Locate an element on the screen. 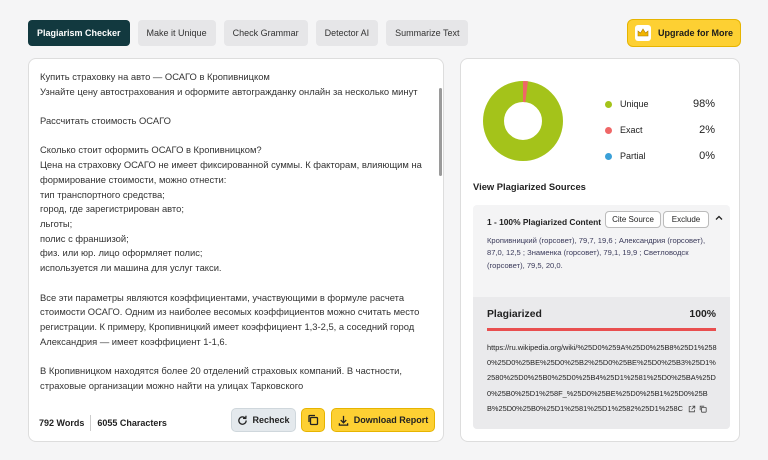  legend-label: Unique is located at coordinates (634, 104).